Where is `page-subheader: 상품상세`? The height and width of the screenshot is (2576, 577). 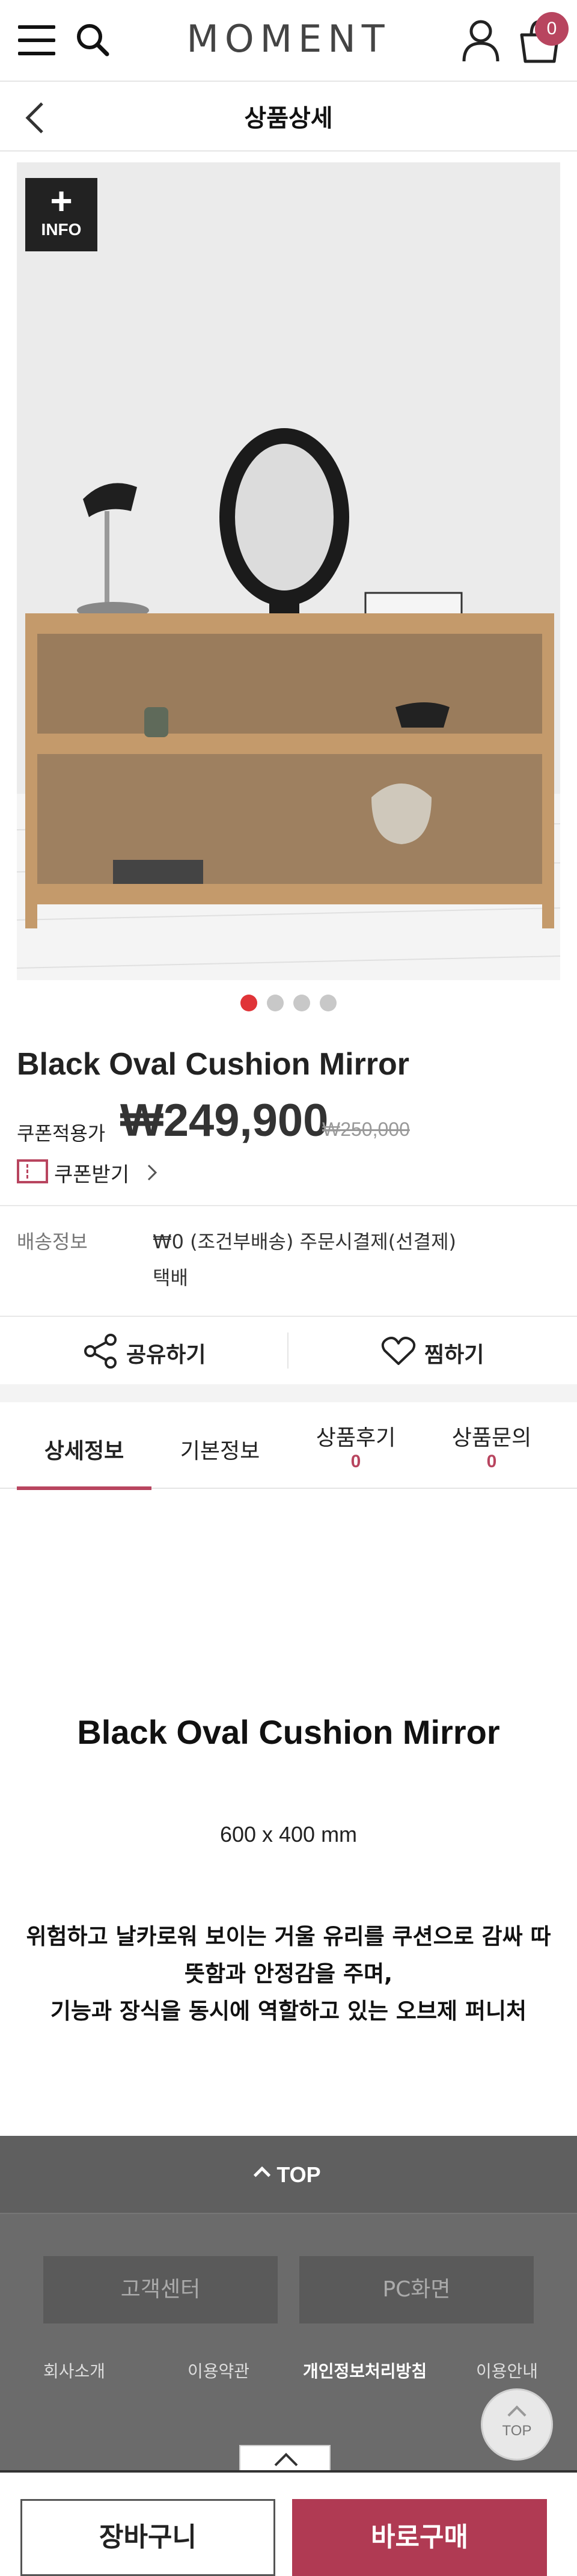 page-subheader: 상품상세 is located at coordinates (288, 117).